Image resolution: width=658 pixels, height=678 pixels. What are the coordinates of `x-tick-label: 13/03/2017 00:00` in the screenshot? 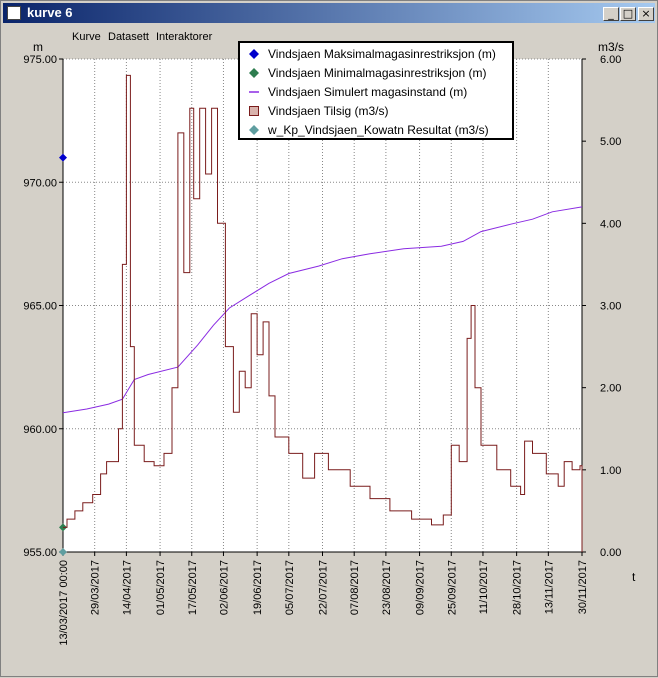 It's located at (64, 603).